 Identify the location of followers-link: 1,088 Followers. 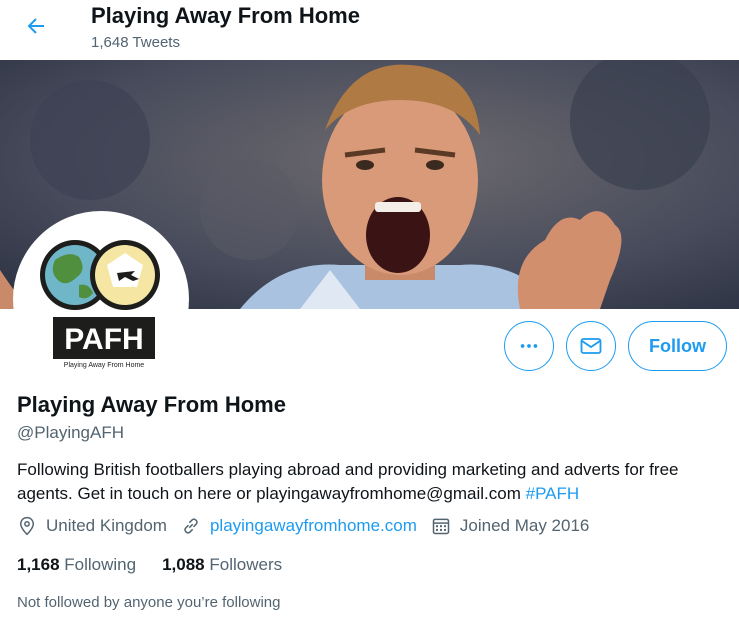
(222, 565).